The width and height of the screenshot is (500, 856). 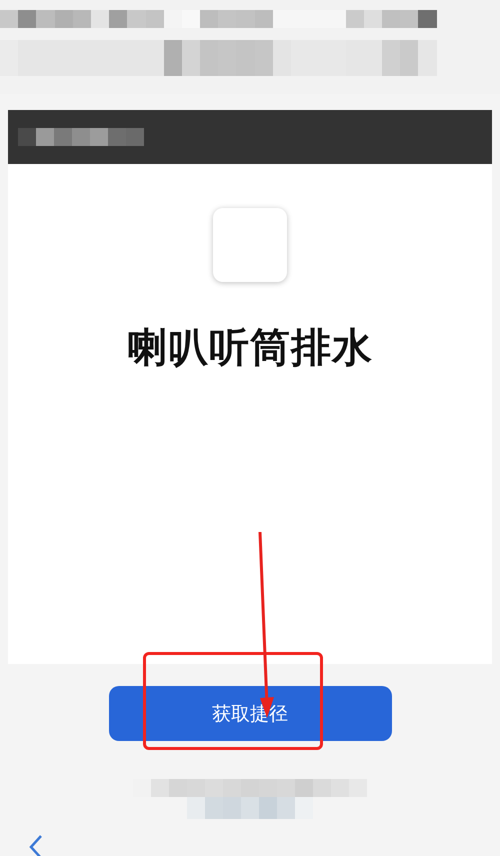 What do you see at coordinates (250, 348) in the screenshot?
I see `shortcut-title: 喇叭听筒排水` at bounding box center [250, 348].